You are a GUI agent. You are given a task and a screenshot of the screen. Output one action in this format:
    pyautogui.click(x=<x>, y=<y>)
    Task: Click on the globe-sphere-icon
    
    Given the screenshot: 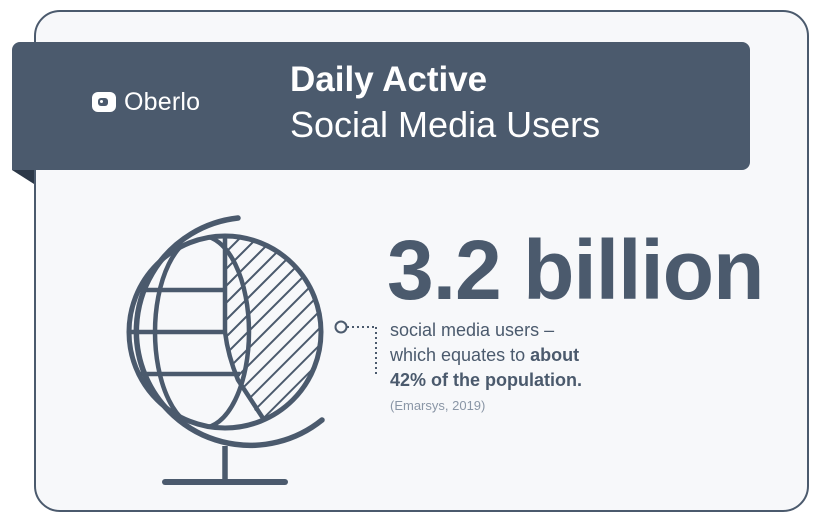 What is the action you would take?
    pyautogui.click(x=225, y=332)
    